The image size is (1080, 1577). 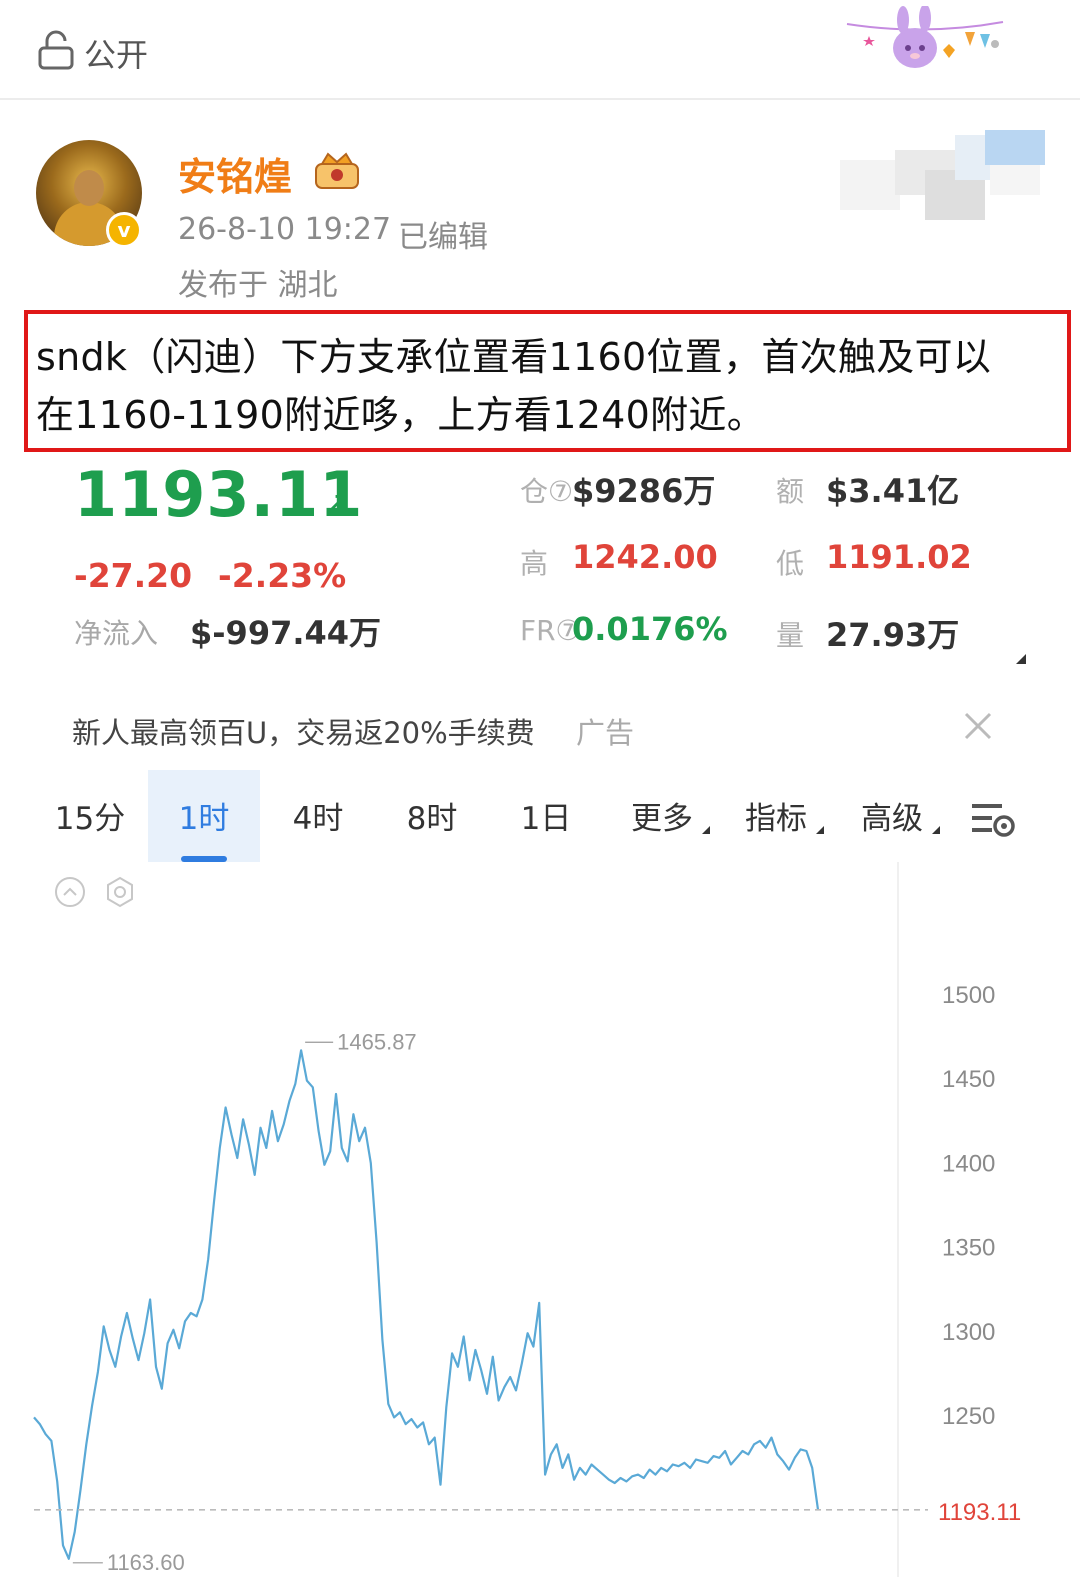 What do you see at coordinates (892, 816) in the screenshot?
I see `tab-advanced: 高级` at bounding box center [892, 816].